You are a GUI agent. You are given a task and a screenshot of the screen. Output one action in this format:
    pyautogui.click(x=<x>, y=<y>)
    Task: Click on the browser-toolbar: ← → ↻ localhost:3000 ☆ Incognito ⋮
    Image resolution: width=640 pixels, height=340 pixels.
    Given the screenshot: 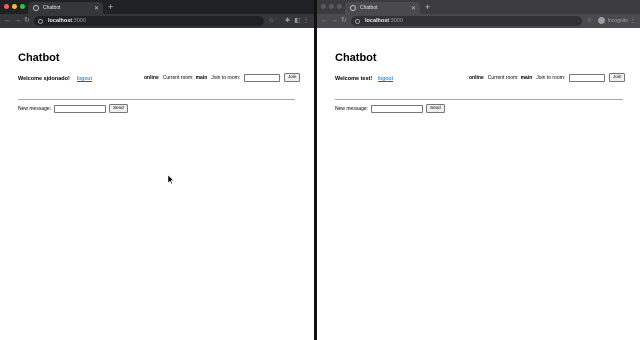 What is the action you would take?
    pyautogui.click(x=478, y=21)
    